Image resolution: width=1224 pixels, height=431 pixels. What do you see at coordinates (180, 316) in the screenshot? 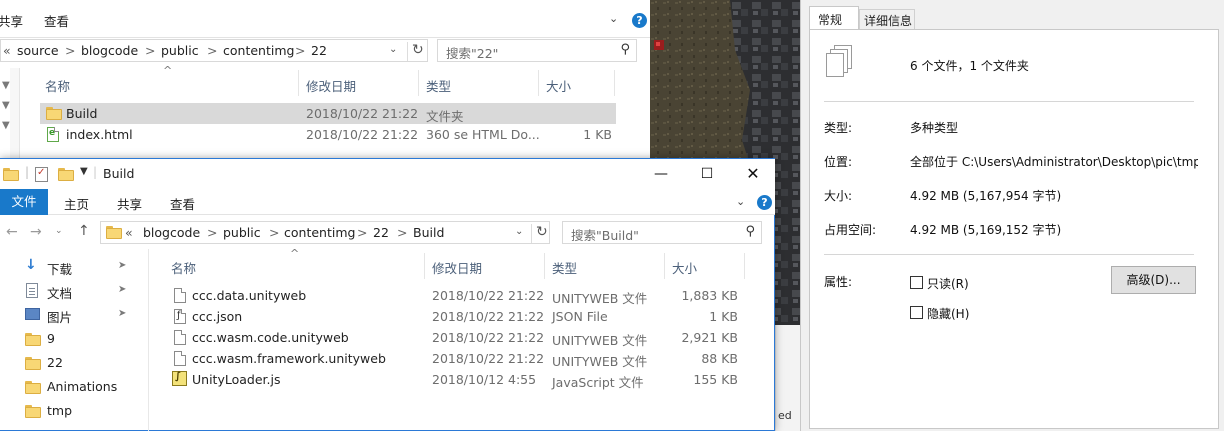
I see `json-file-icon: ƒ` at bounding box center [180, 316].